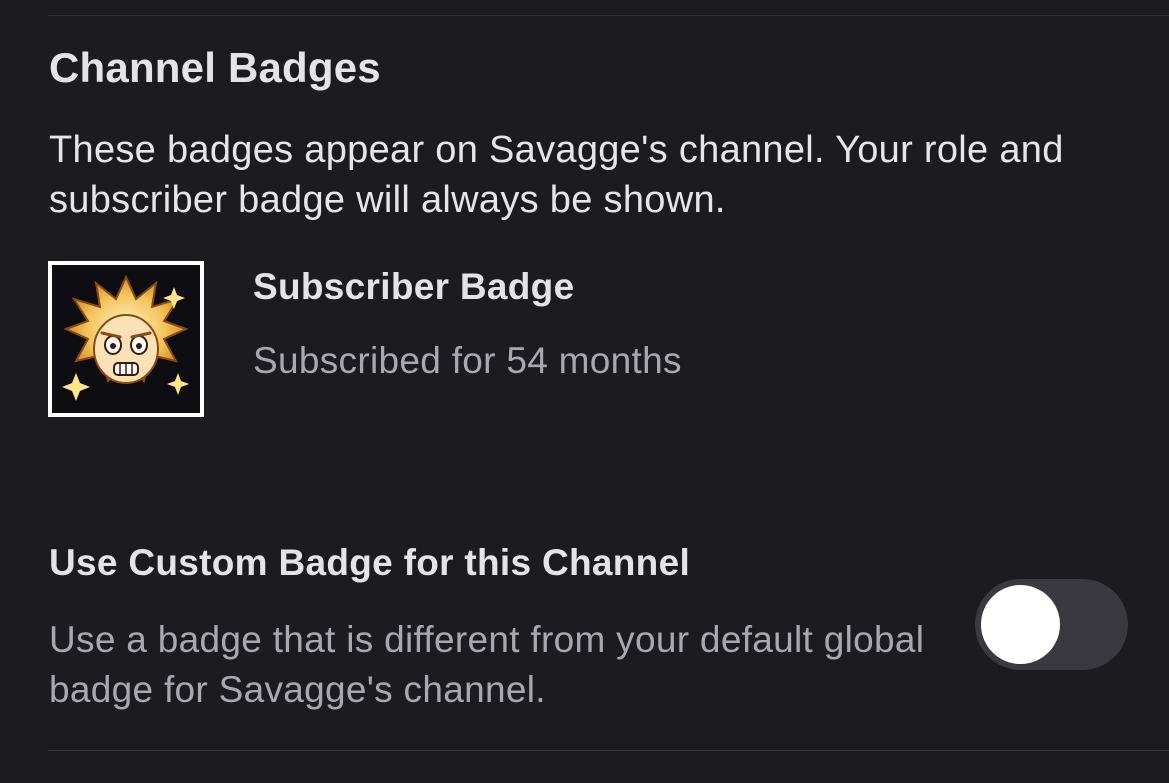  Describe the element at coordinates (608, 750) in the screenshot. I see `bottom-divider` at that location.